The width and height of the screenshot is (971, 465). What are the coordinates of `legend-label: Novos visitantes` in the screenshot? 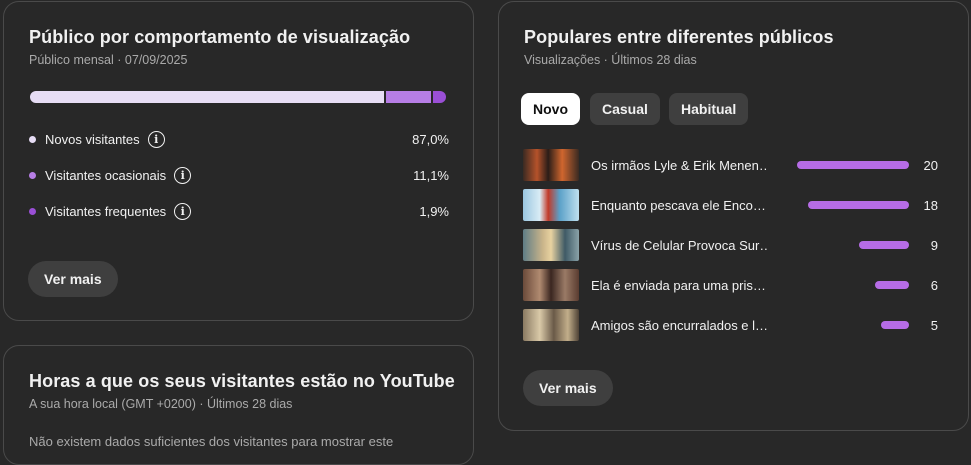 It's located at (92, 139).